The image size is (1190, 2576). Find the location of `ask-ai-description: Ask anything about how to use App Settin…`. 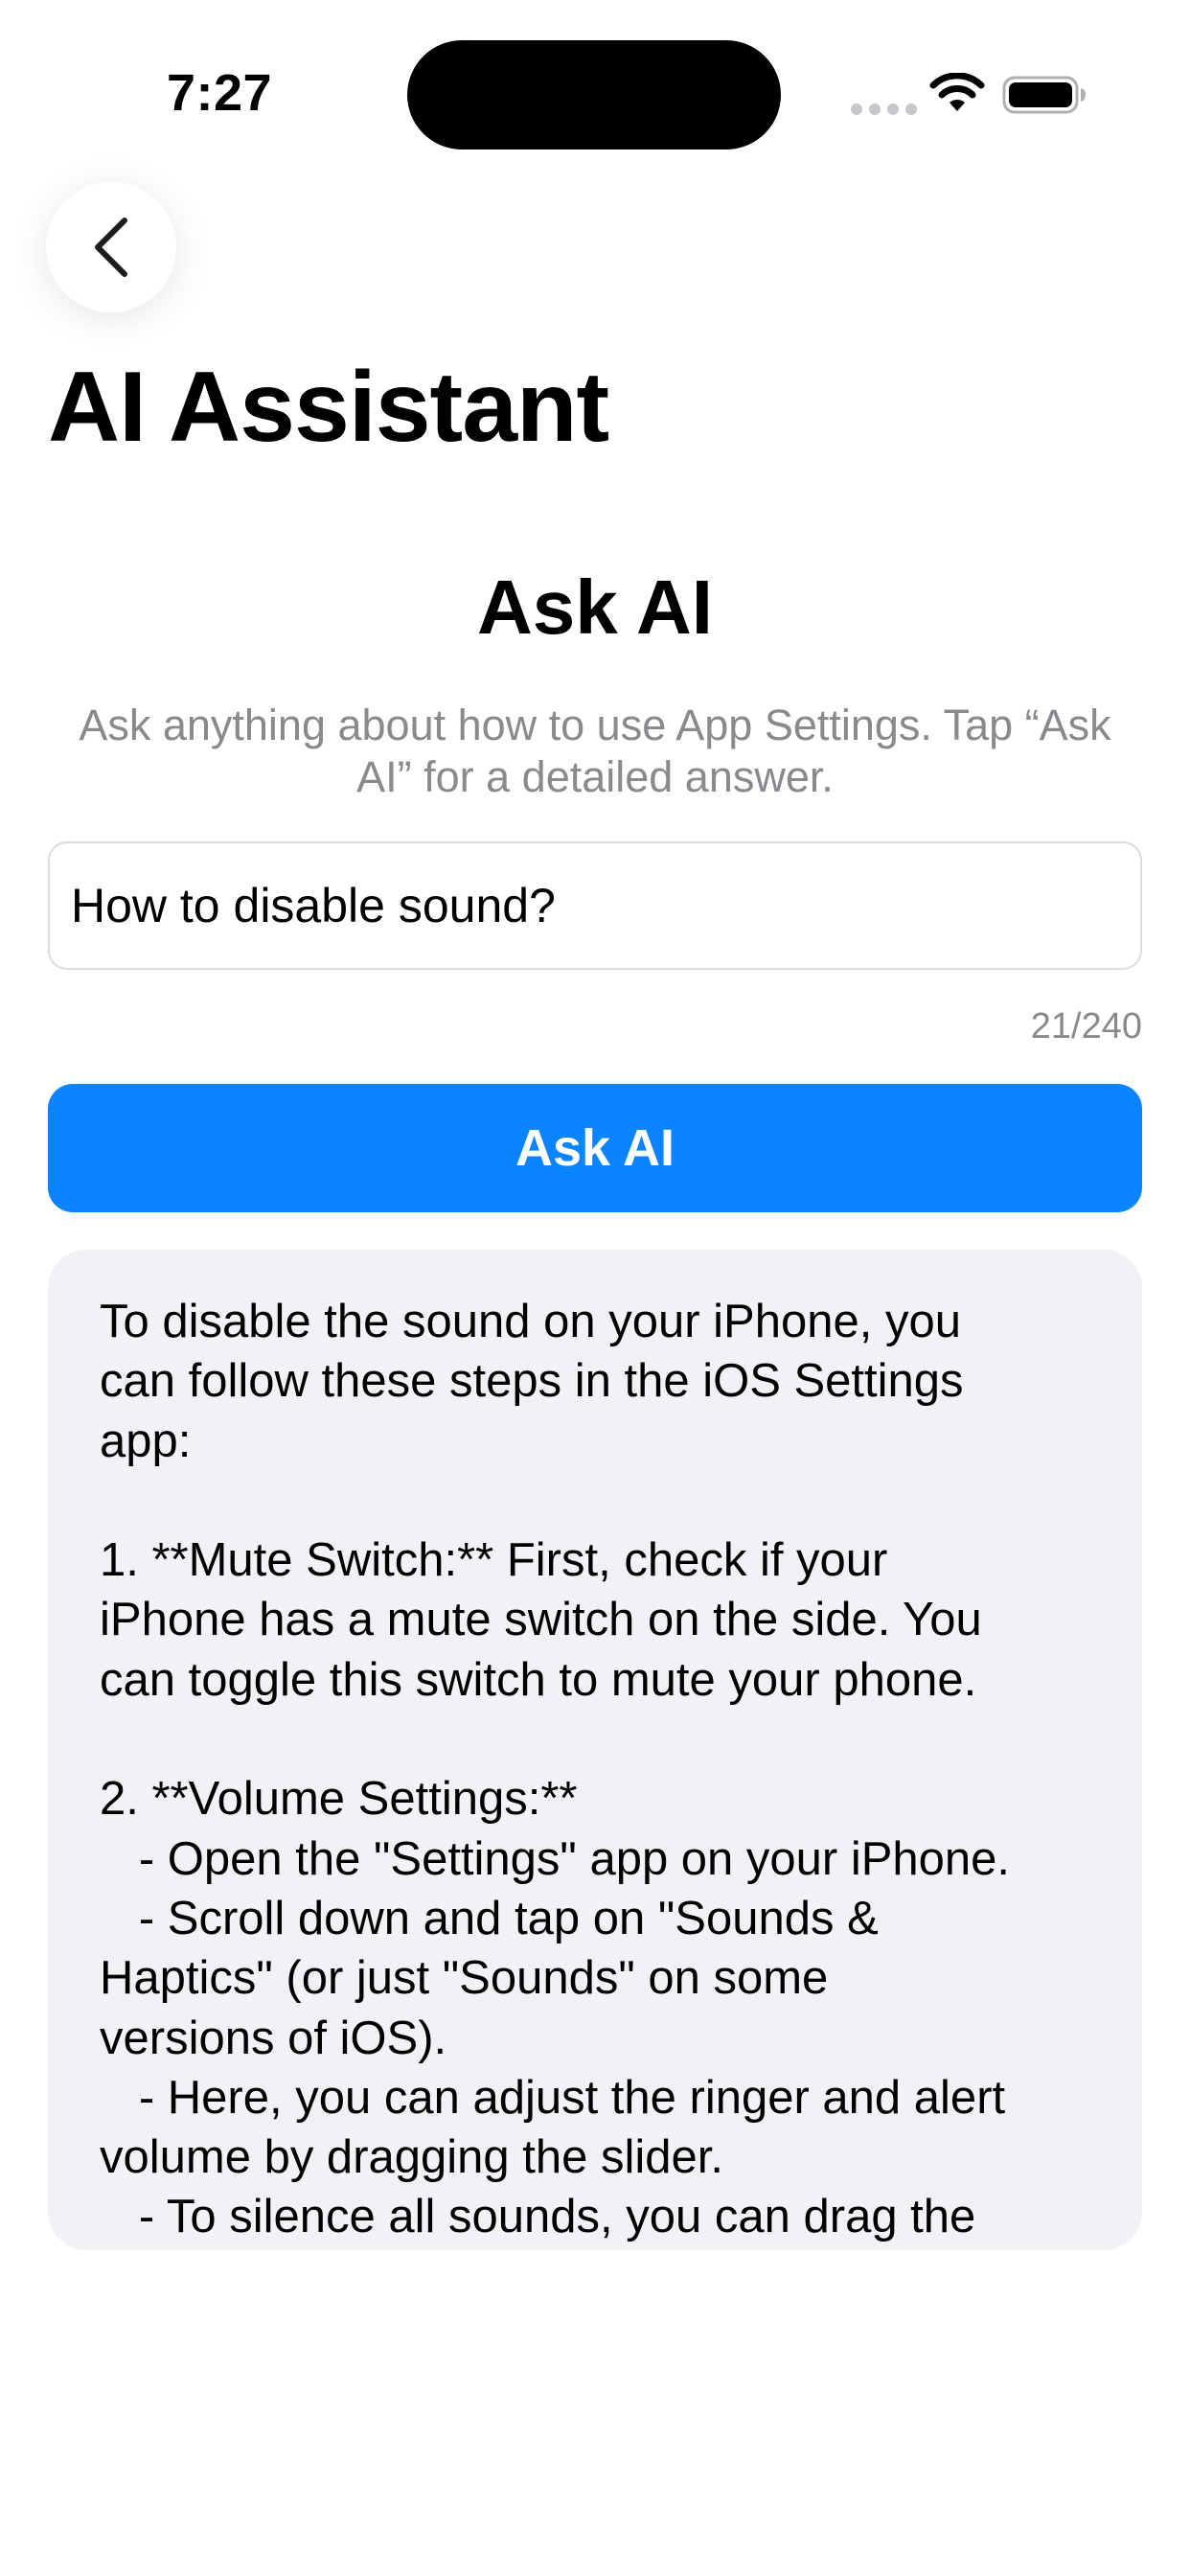

ask-ai-description: Ask anything about how to use App Settin… is located at coordinates (595, 751).